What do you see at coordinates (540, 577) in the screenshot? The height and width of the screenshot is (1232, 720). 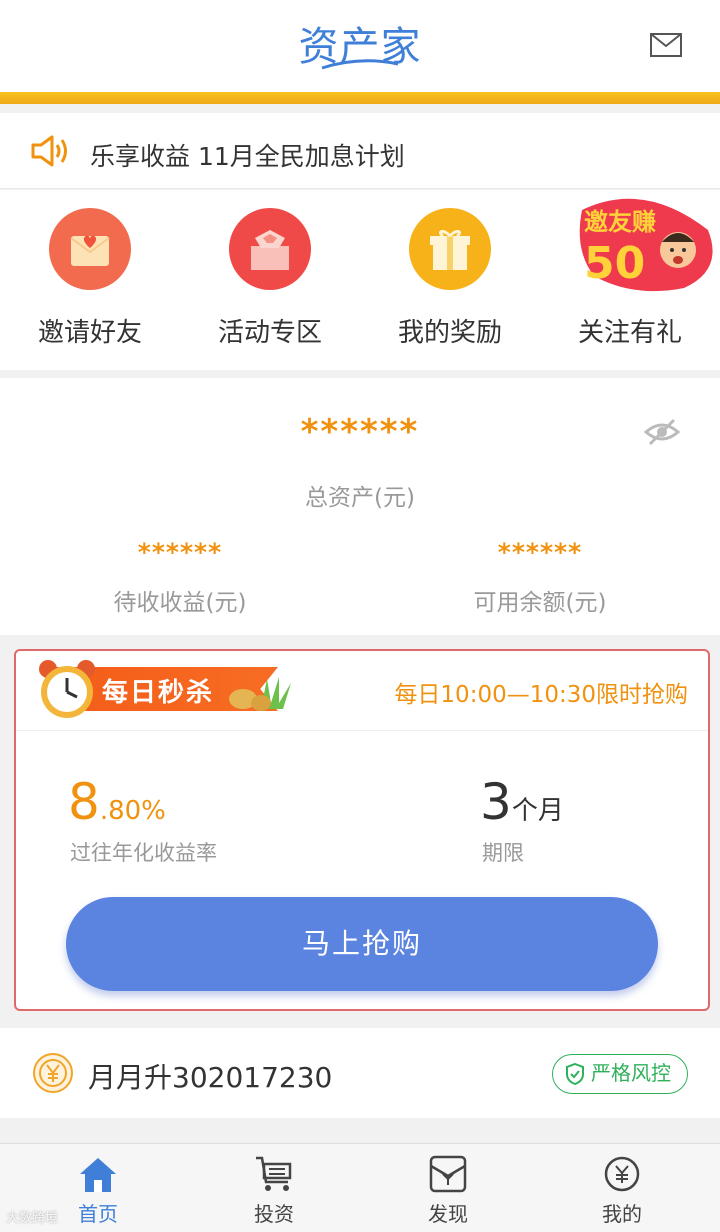 I see `available-balance: ****** 可用余额(元)` at bounding box center [540, 577].